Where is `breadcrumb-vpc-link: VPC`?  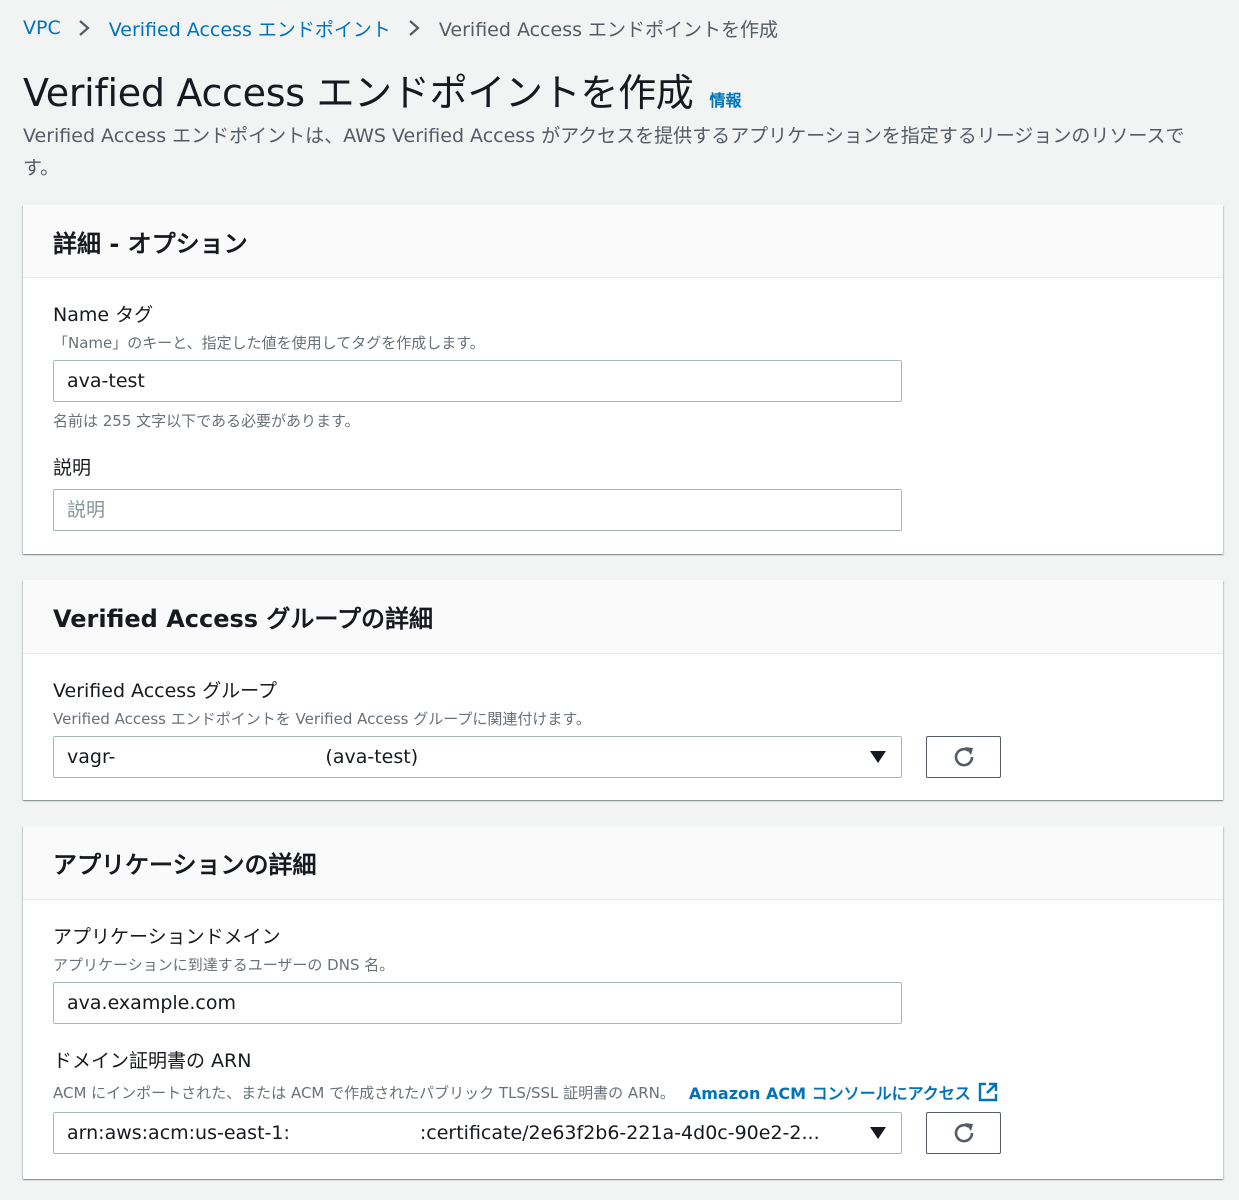
breadcrumb-vpc-link: VPC is located at coordinates (42, 28).